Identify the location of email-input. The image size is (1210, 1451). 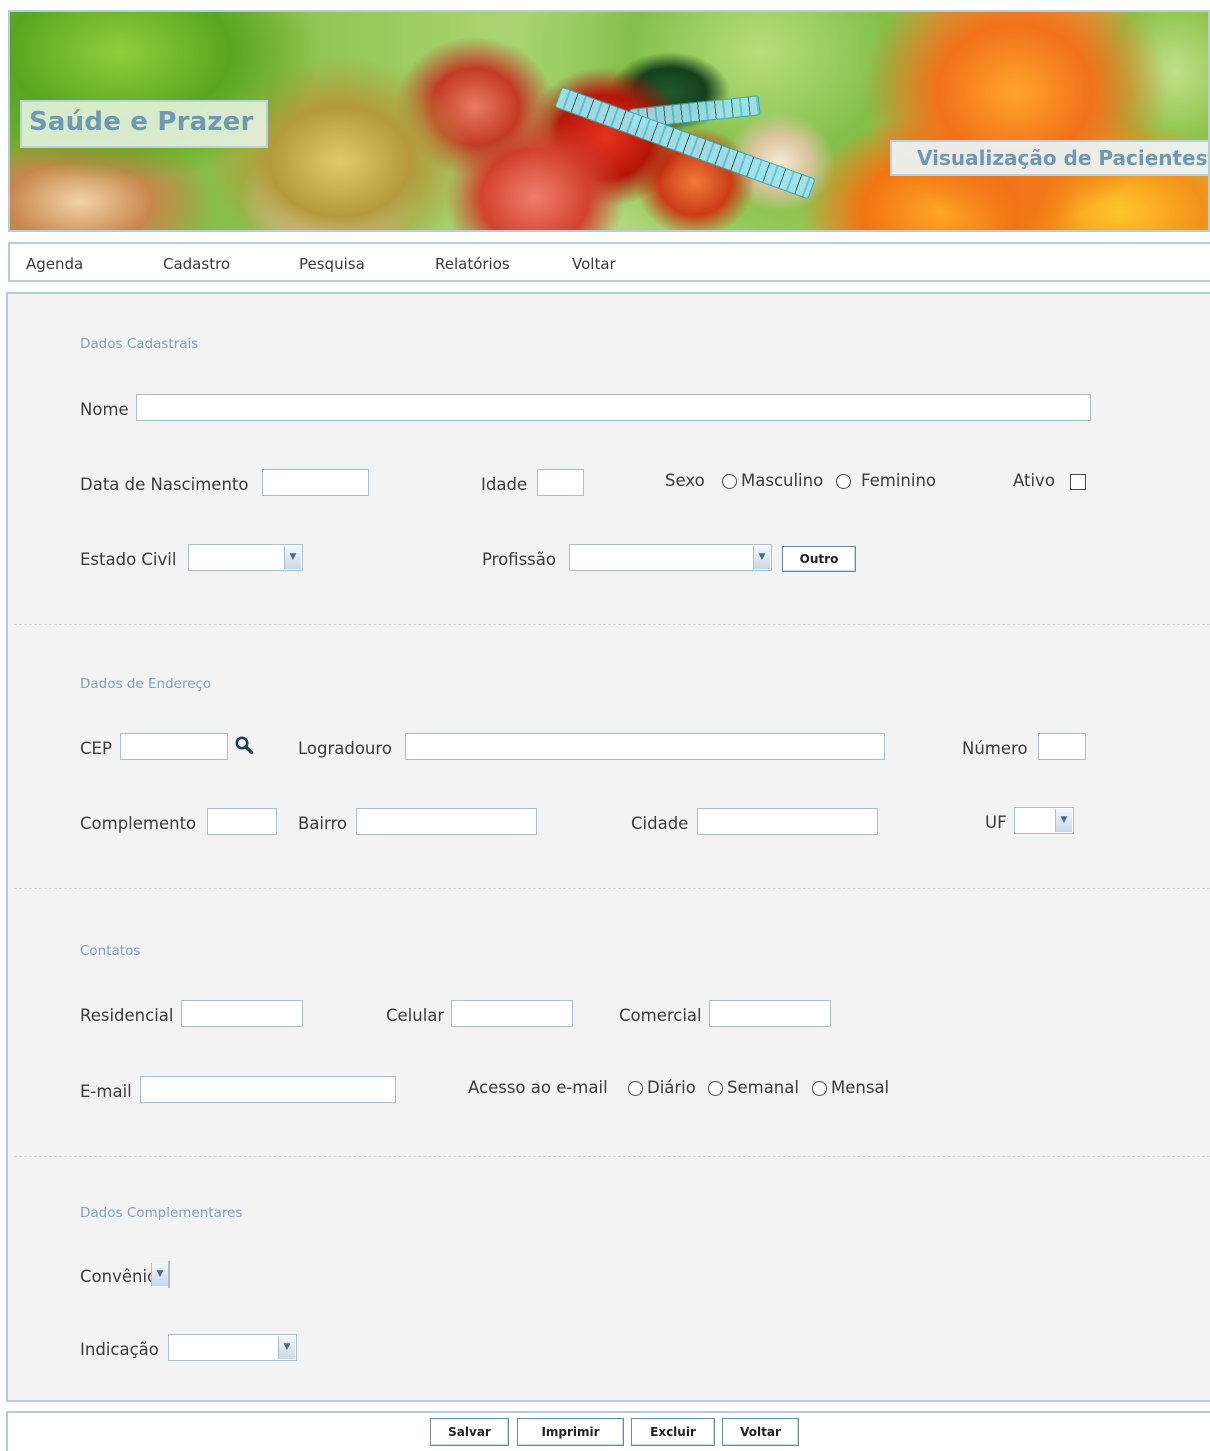
(268, 1089).